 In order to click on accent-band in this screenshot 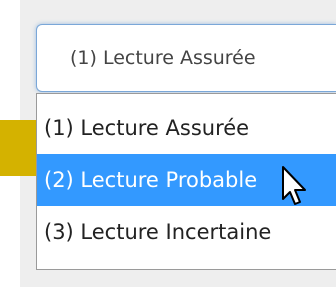, I will do `click(19, 148)`.